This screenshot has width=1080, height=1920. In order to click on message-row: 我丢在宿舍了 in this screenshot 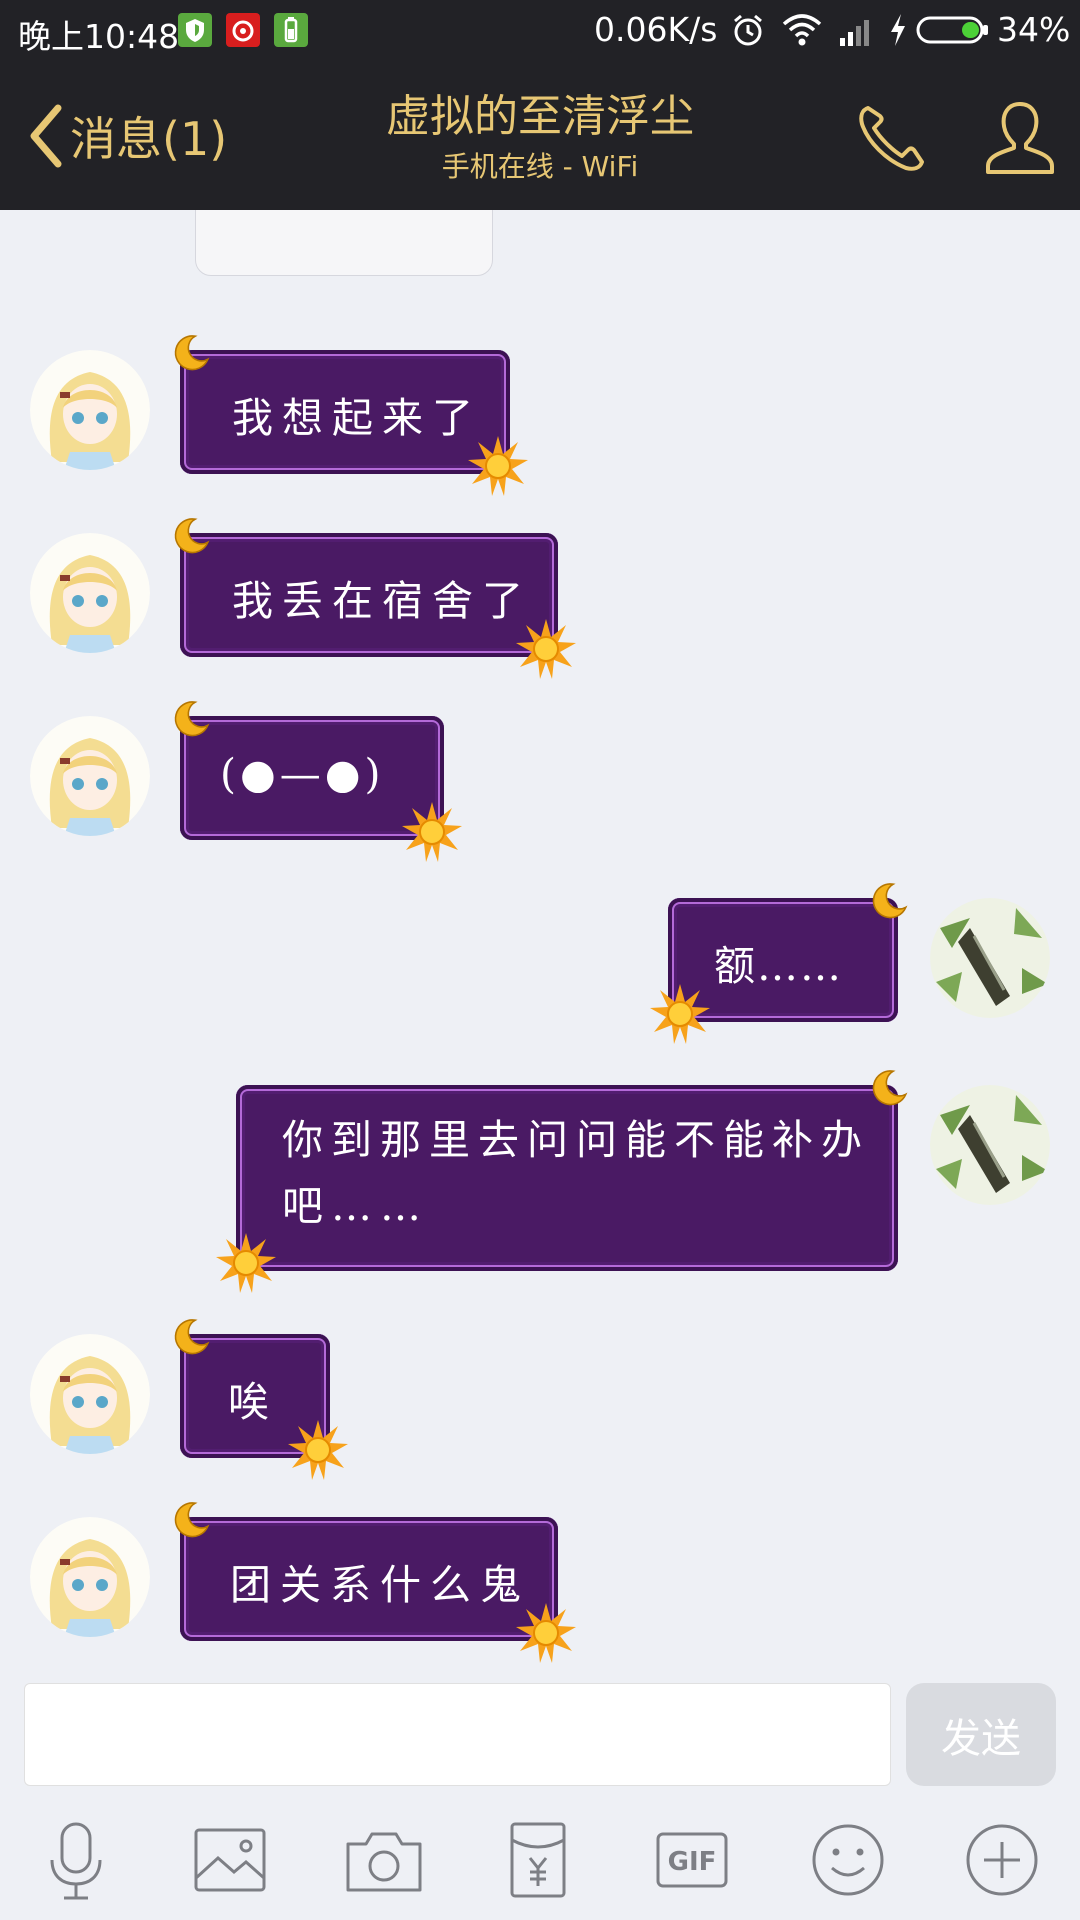, I will do `click(540, 596)`.